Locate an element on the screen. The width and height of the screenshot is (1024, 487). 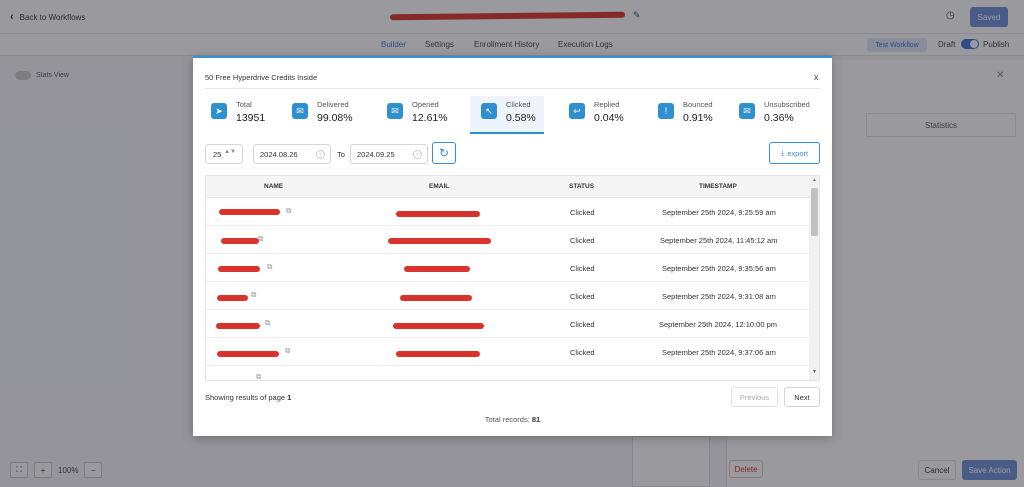
timestamp-cell: September 25th 2024, 9:31:08 am is located at coordinates (719, 296).